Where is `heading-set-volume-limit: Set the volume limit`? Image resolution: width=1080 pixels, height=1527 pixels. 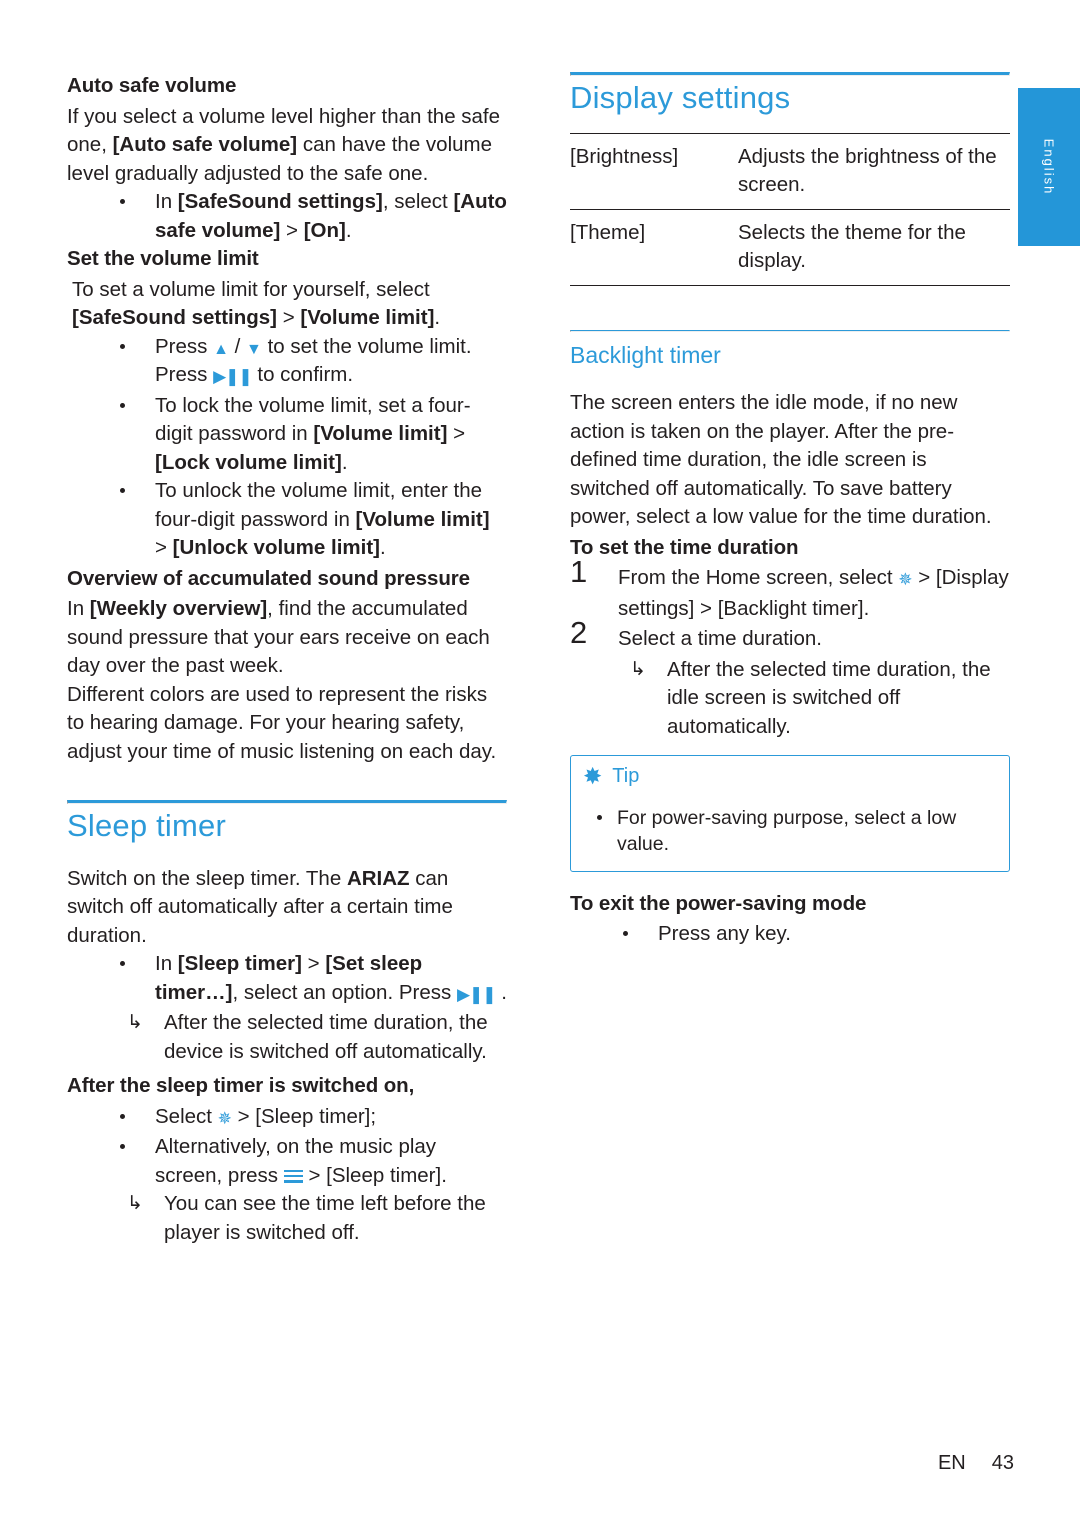
heading-set-volume-limit: Set the volume limit is located at coordinates (163, 258).